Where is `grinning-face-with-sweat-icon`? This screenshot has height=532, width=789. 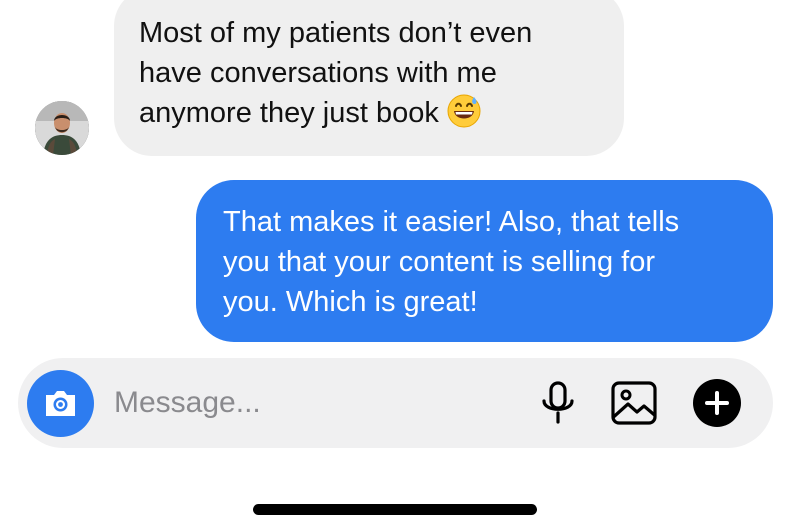
grinning-face-with-sweat-icon is located at coordinates (464, 116).